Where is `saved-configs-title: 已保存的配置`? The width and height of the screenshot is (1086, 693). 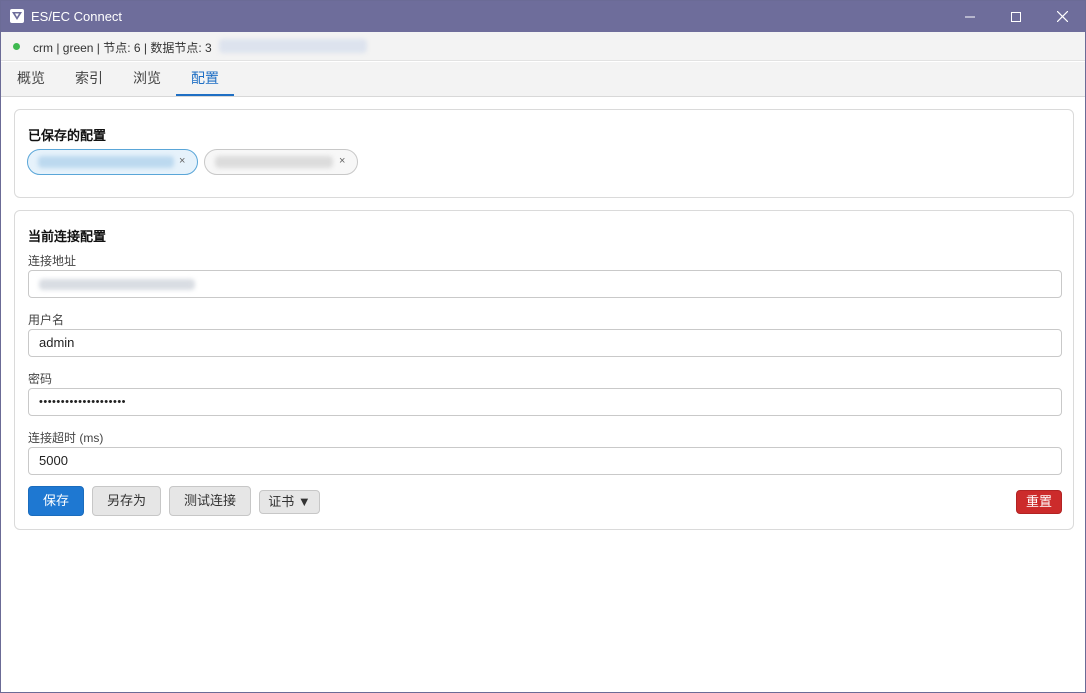 saved-configs-title: 已保存的配置 is located at coordinates (67, 135).